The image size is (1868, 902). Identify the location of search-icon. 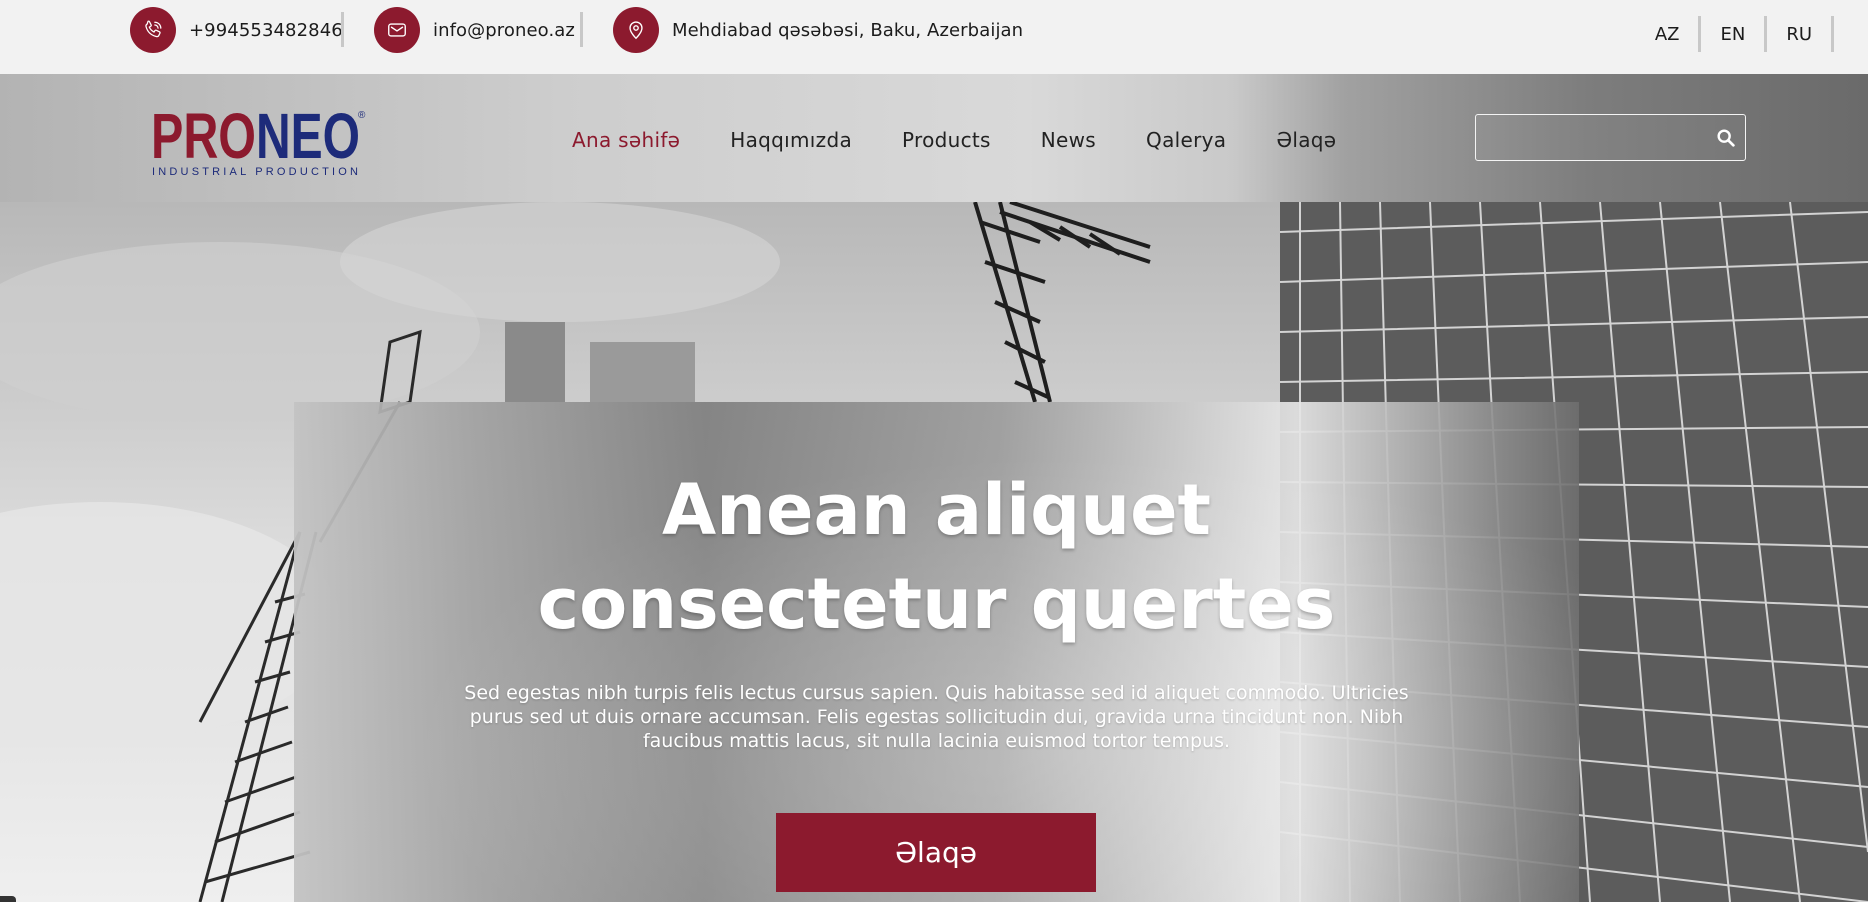
(1726, 138).